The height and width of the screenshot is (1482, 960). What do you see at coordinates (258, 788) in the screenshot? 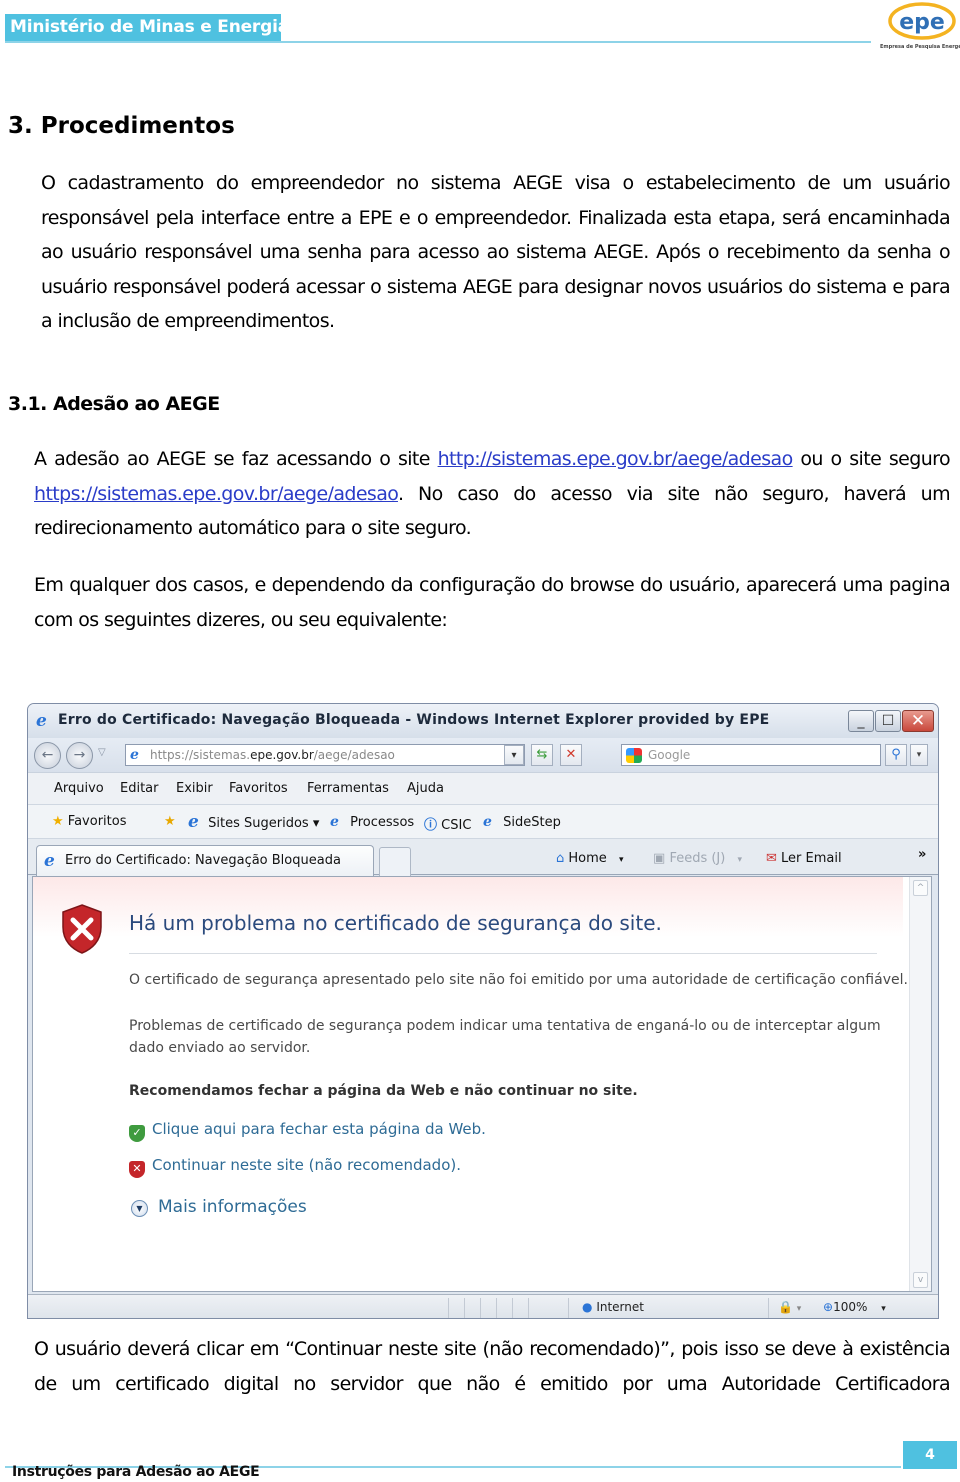
I see `menu-favoritos: Favoritos` at bounding box center [258, 788].